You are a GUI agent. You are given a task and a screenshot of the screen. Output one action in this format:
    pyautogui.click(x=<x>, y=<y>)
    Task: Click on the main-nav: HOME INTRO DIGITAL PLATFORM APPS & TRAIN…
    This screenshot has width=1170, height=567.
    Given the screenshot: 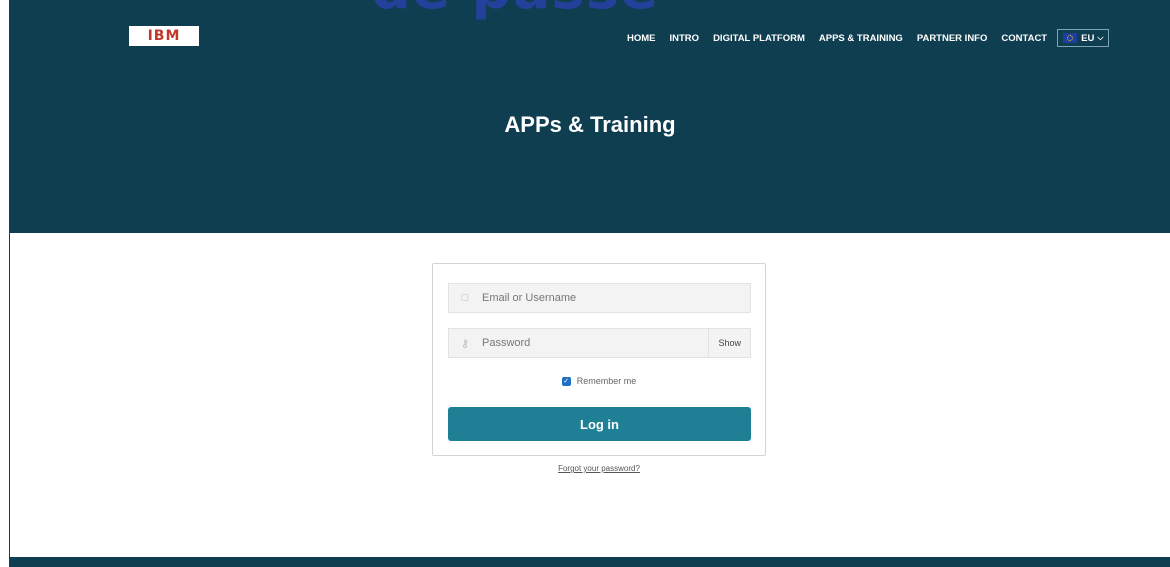 What is the action you would take?
    pyautogui.click(x=868, y=38)
    